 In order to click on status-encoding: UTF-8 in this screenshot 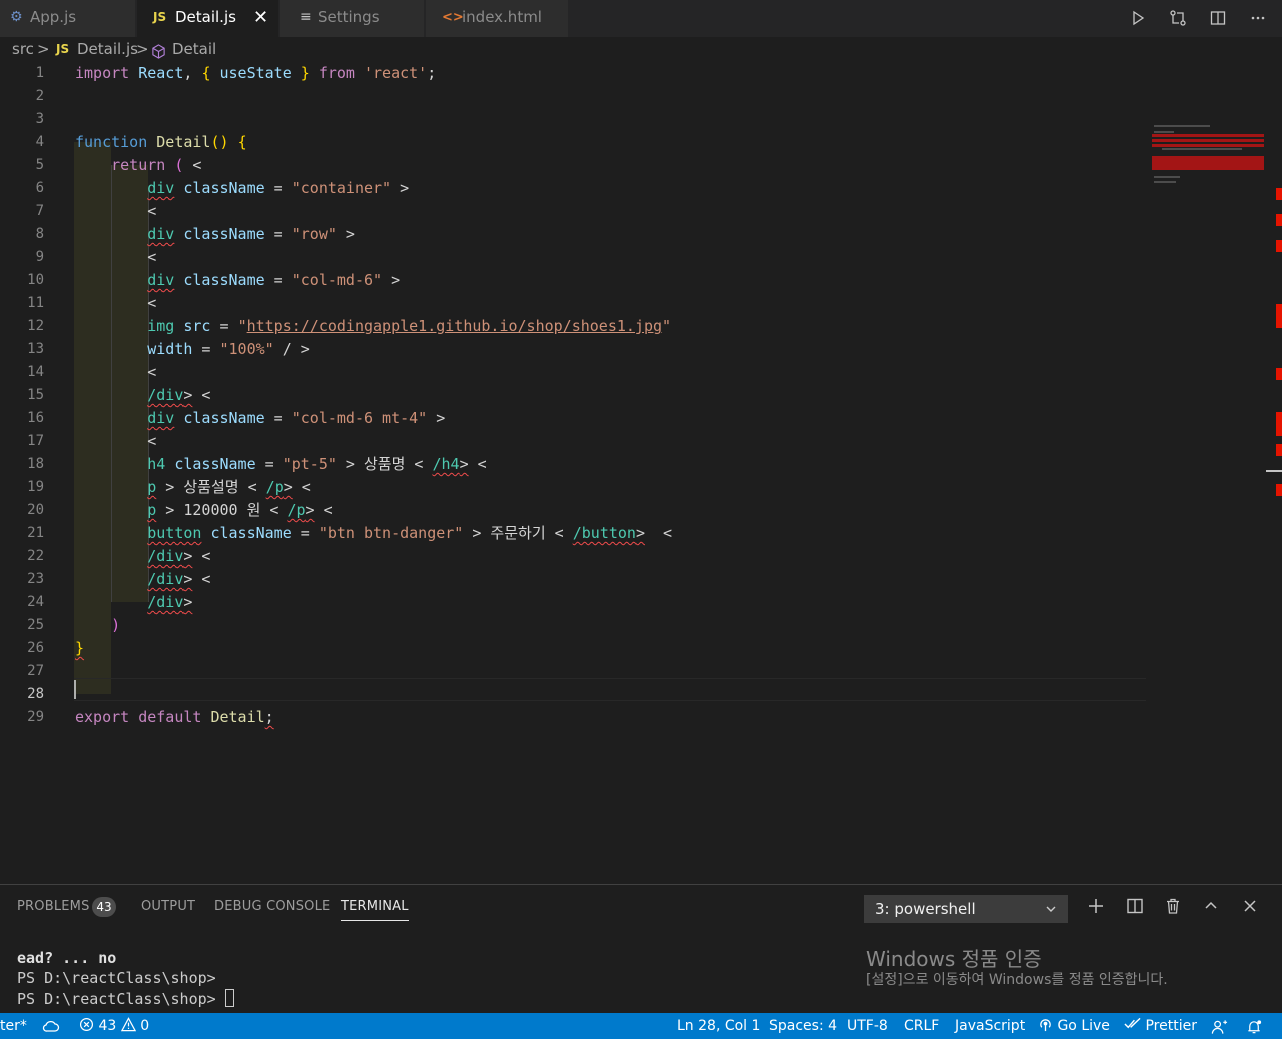, I will do `click(867, 1026)`.